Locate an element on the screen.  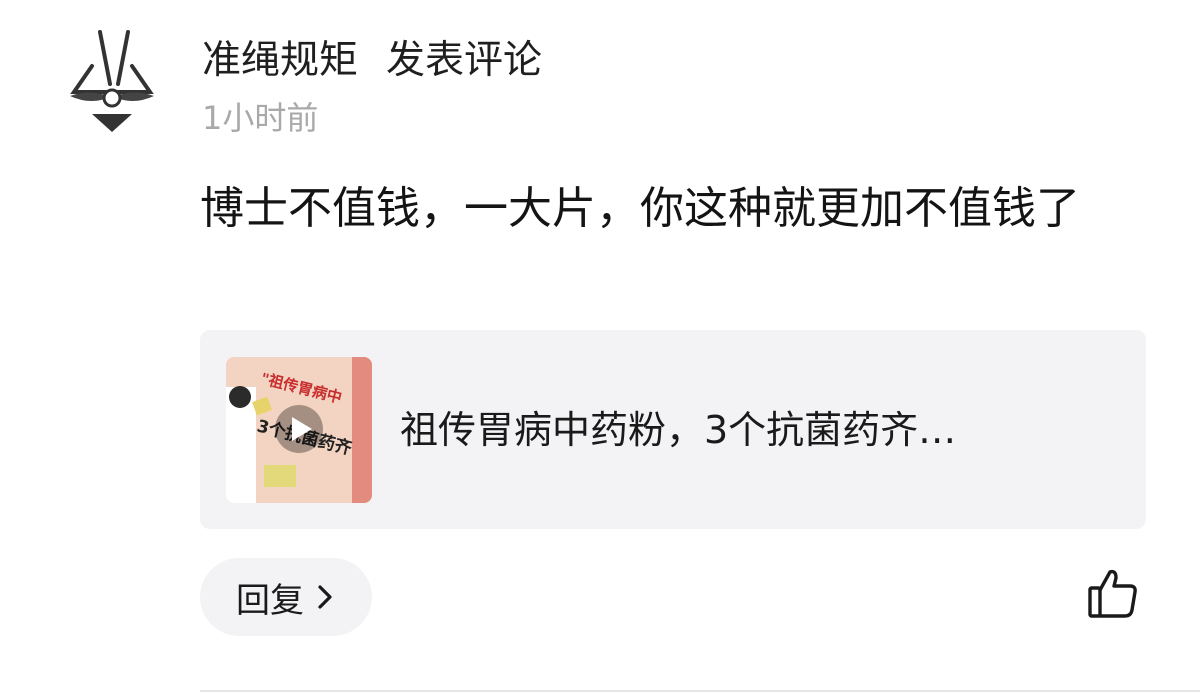
play-icon is located at coordinates (299, 429).